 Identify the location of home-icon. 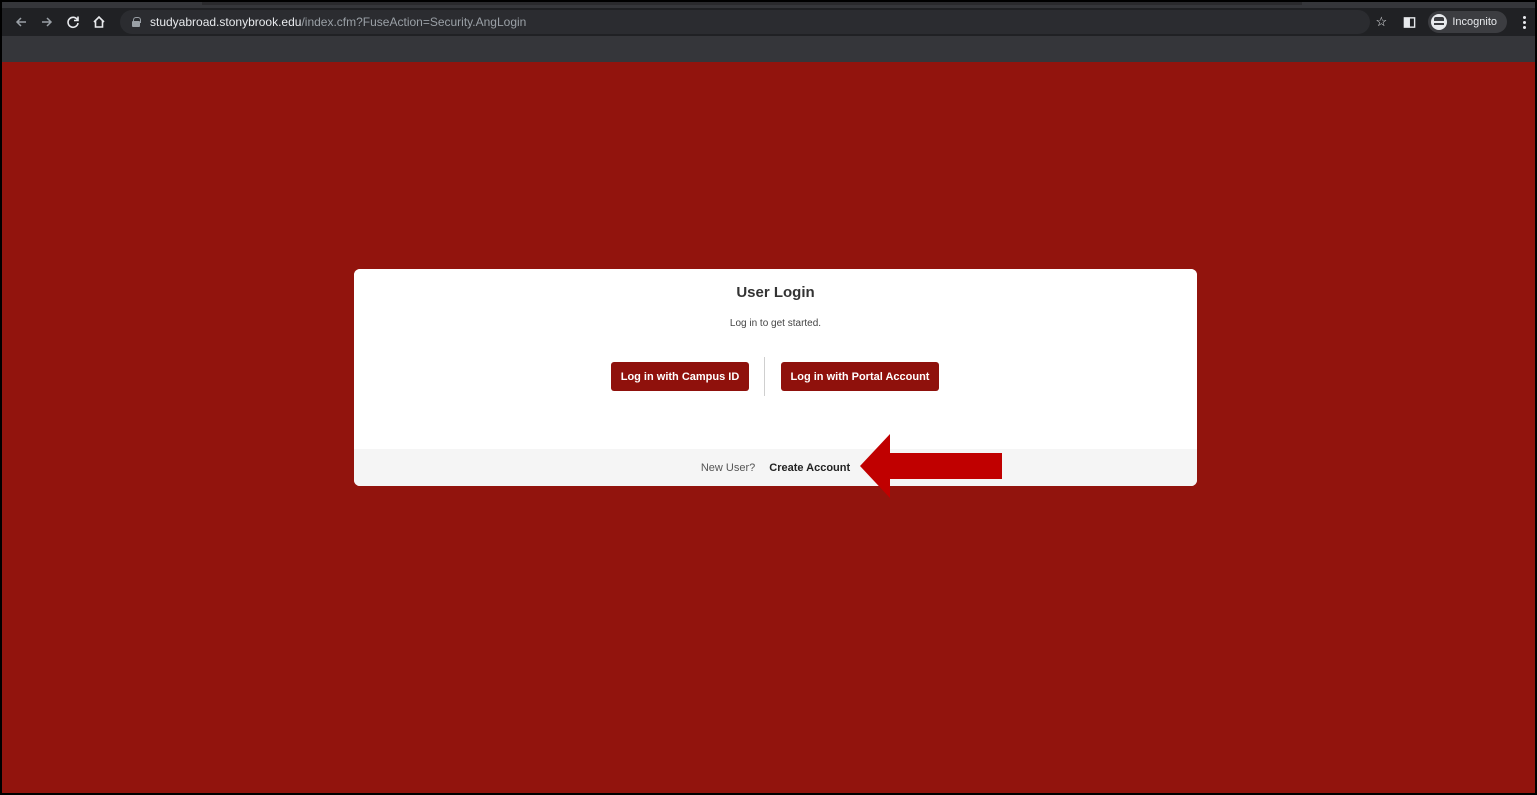
(99, 21).